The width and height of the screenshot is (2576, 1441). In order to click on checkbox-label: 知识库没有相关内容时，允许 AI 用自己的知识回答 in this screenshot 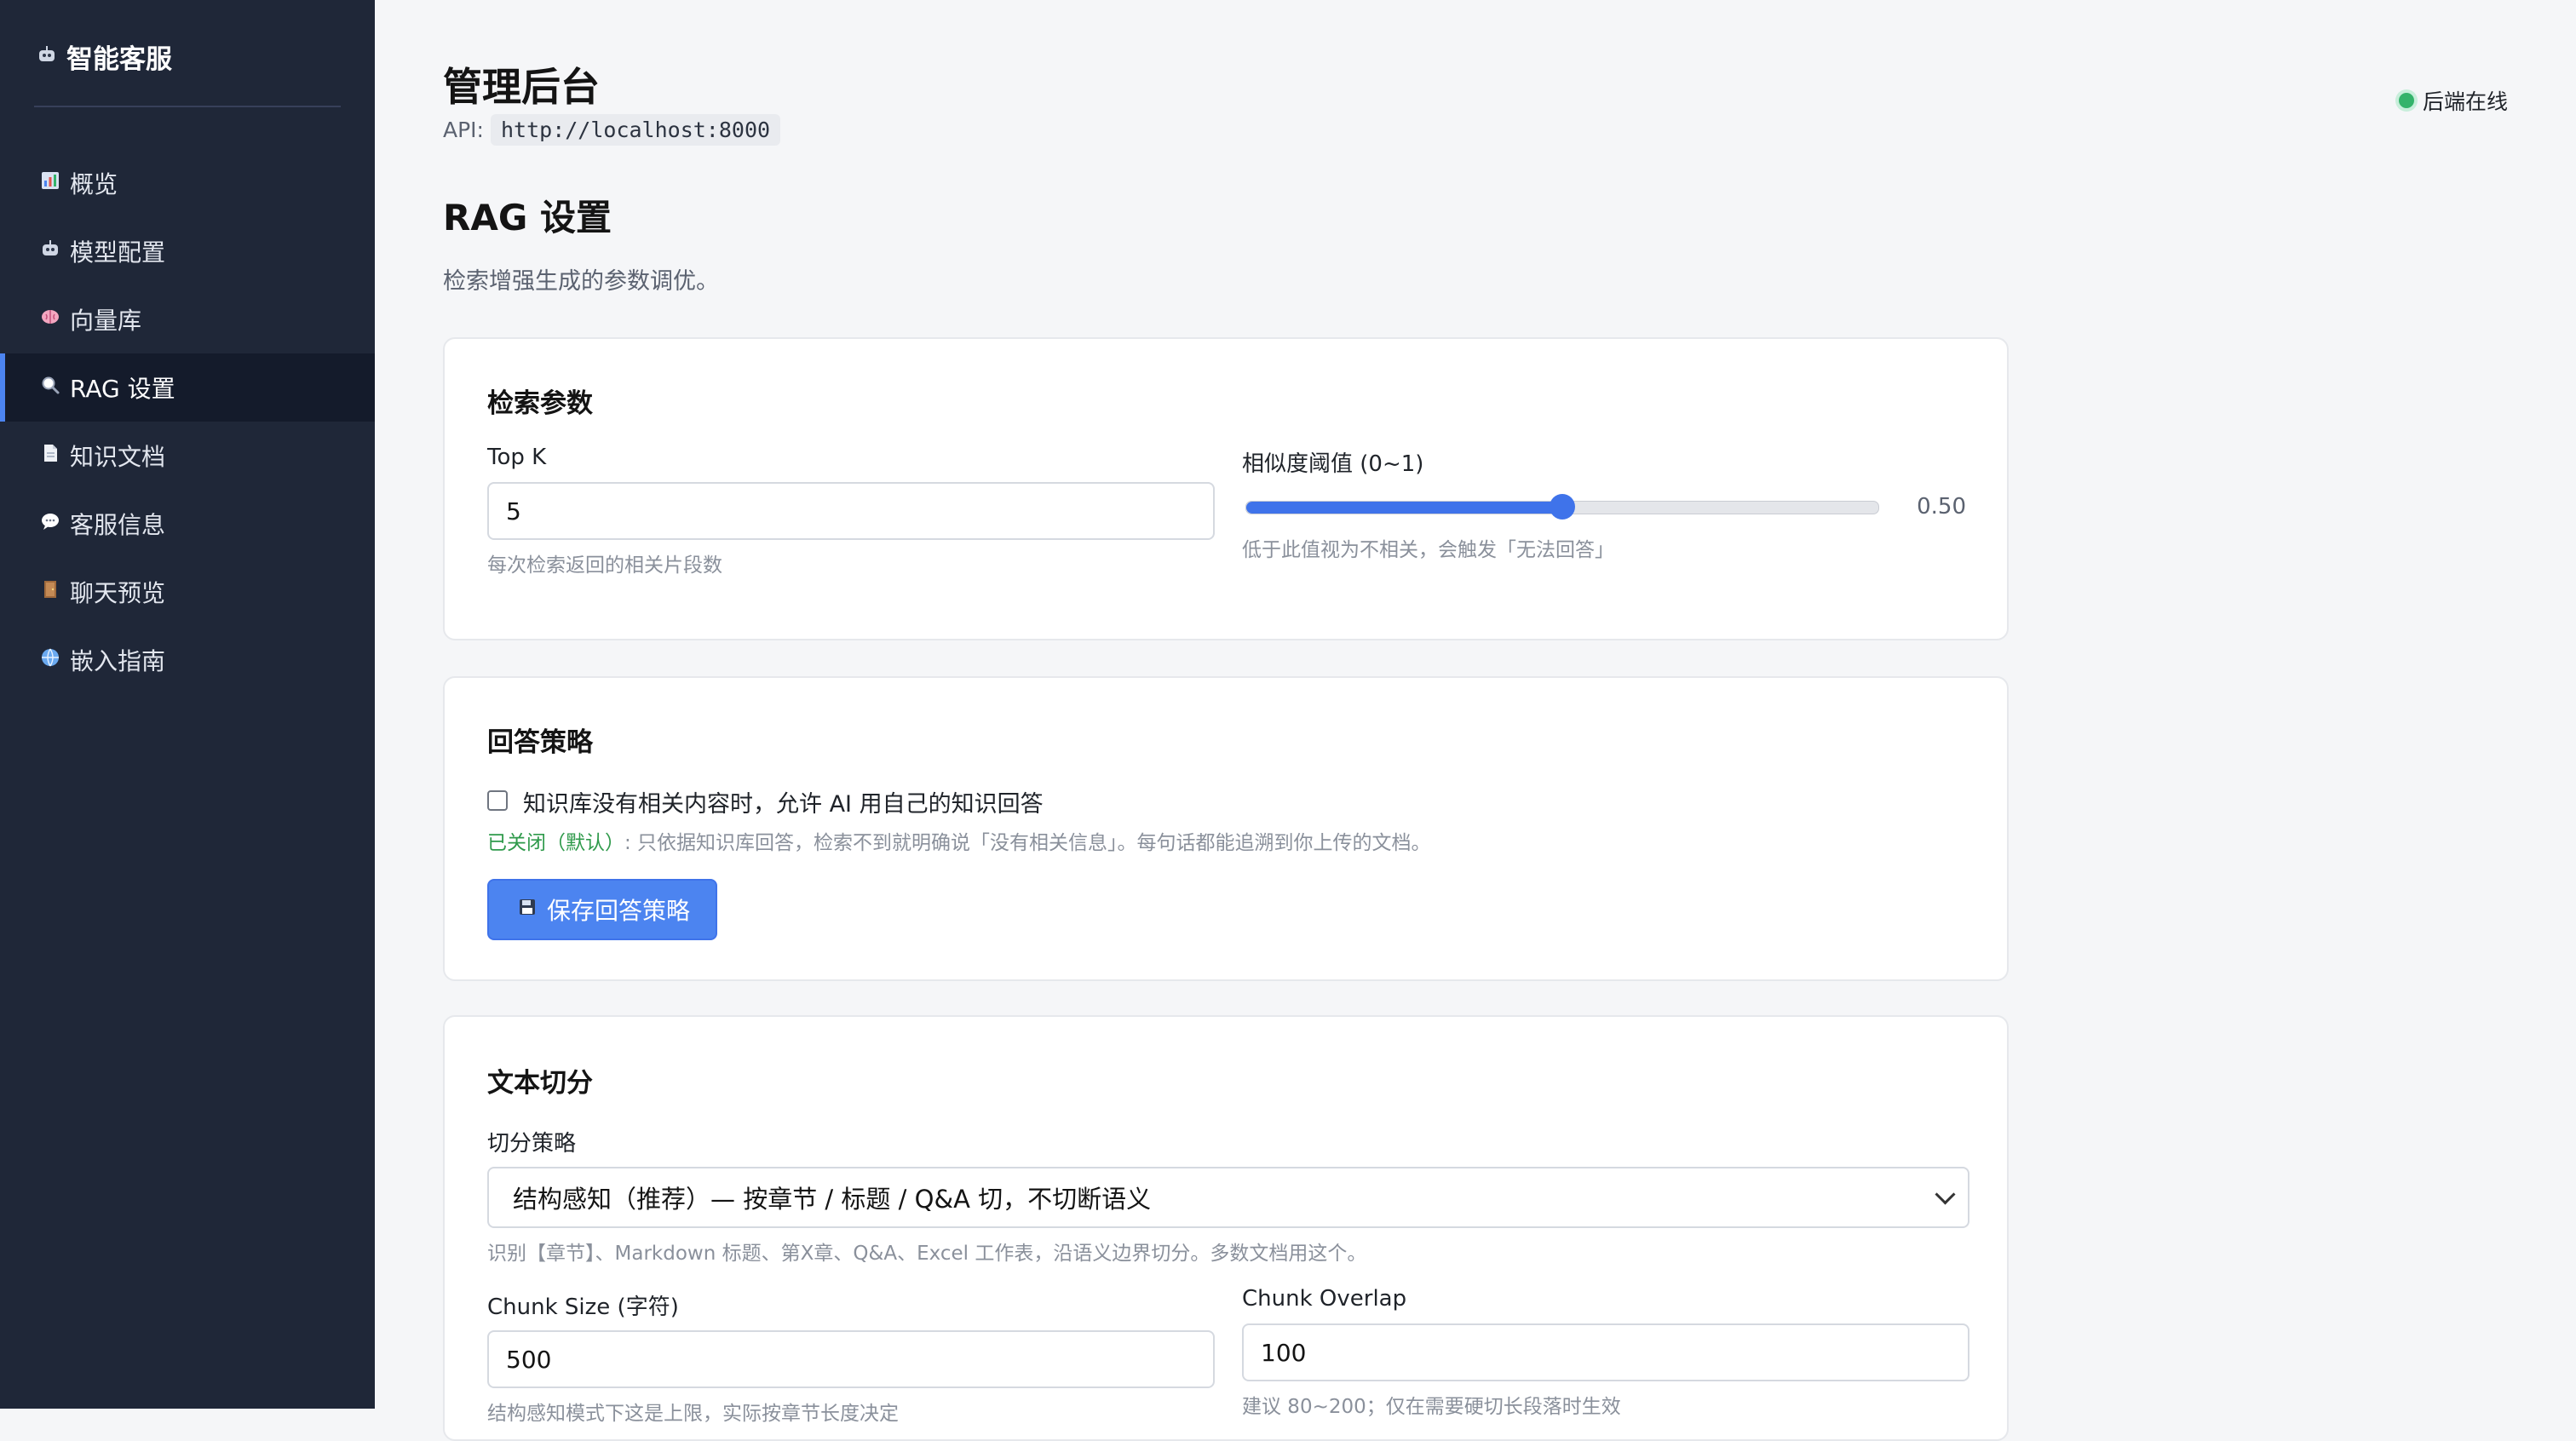, I will do `click(784, 804)`.